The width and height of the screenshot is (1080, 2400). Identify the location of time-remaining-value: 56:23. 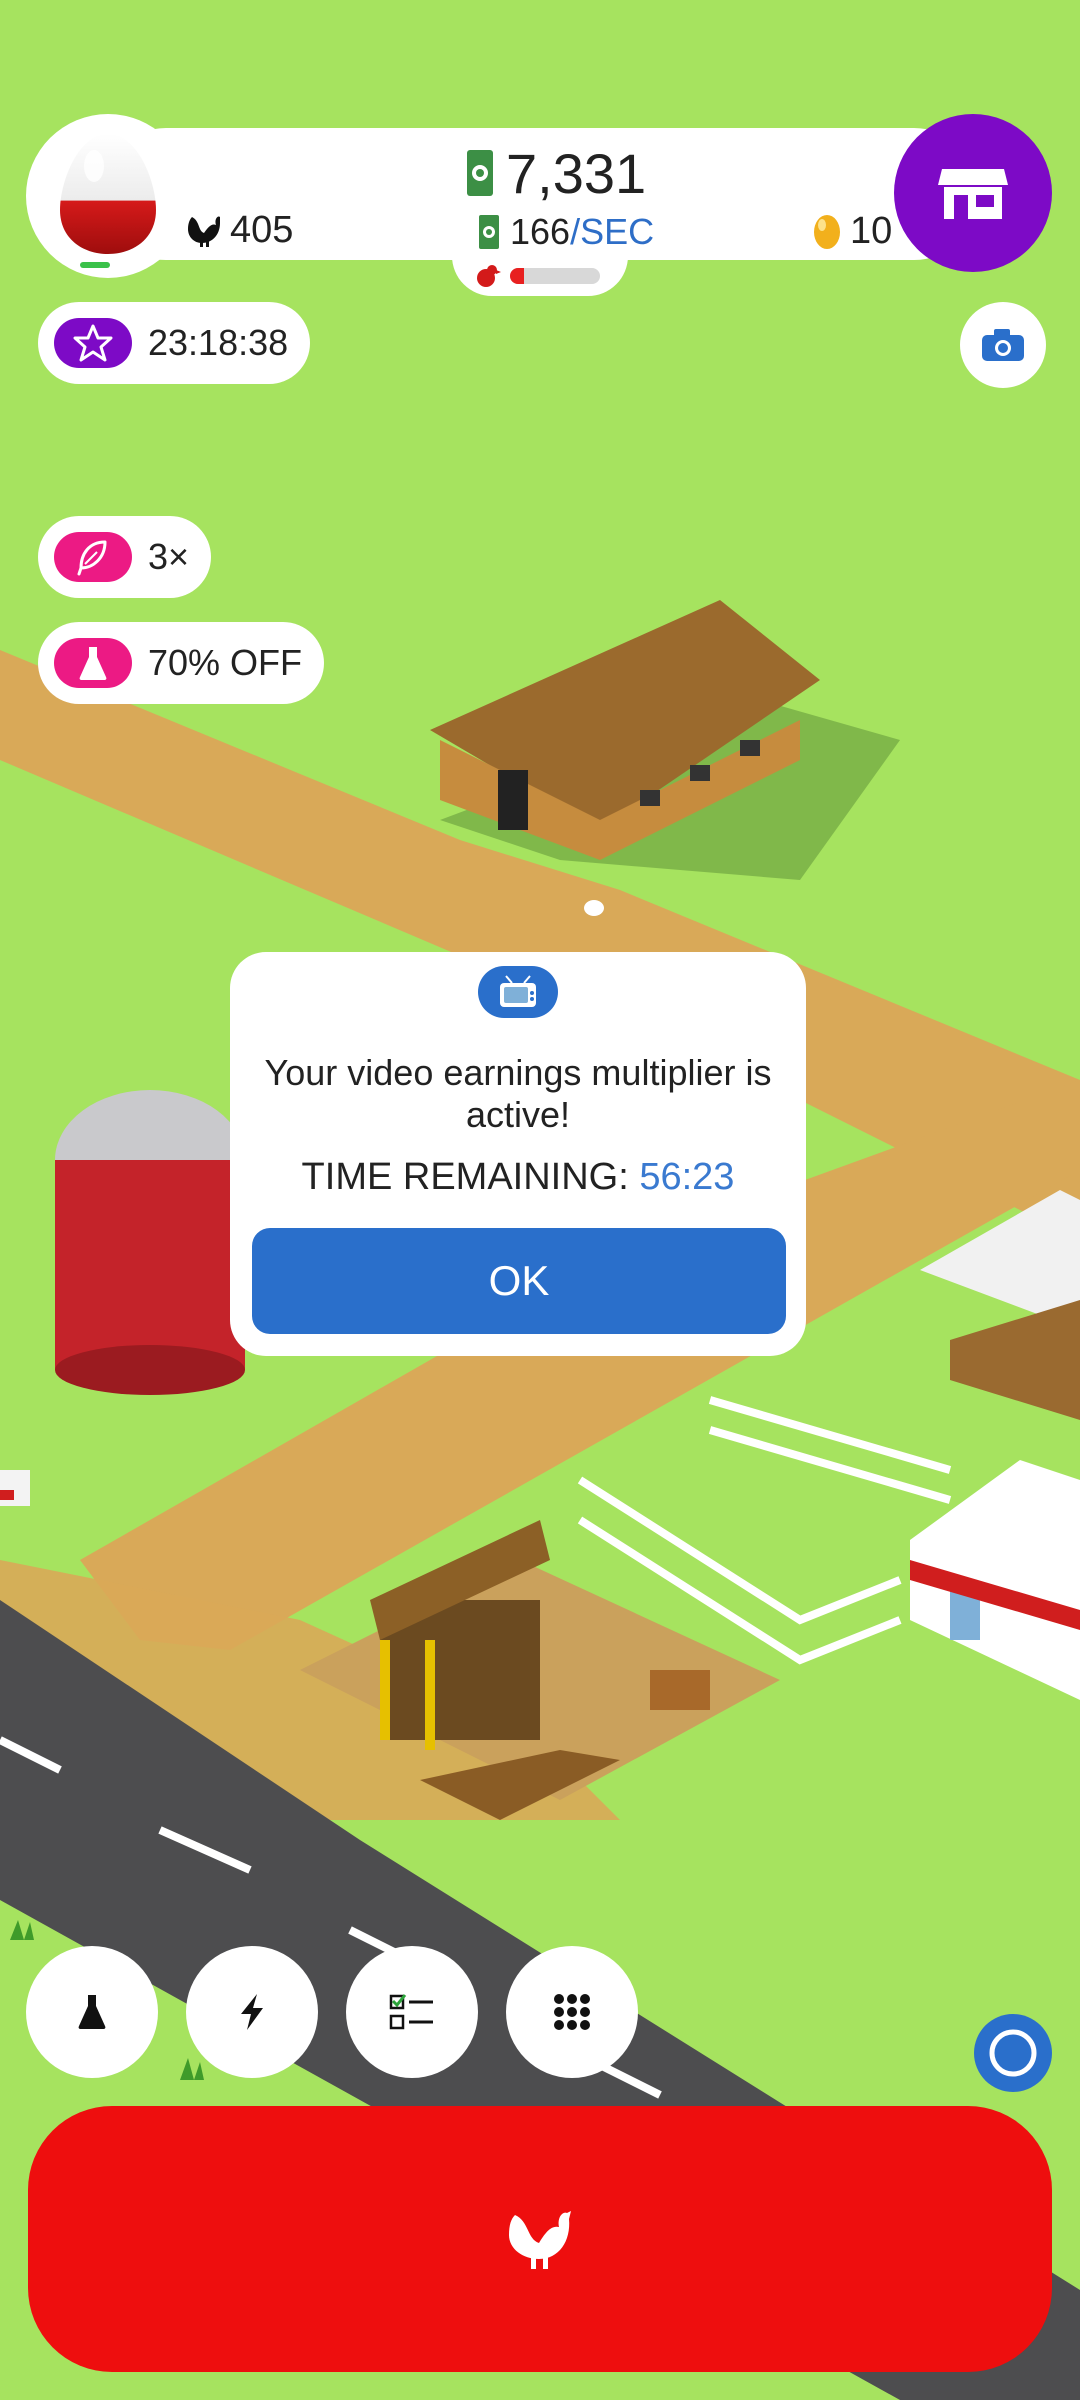
(687, 1177).